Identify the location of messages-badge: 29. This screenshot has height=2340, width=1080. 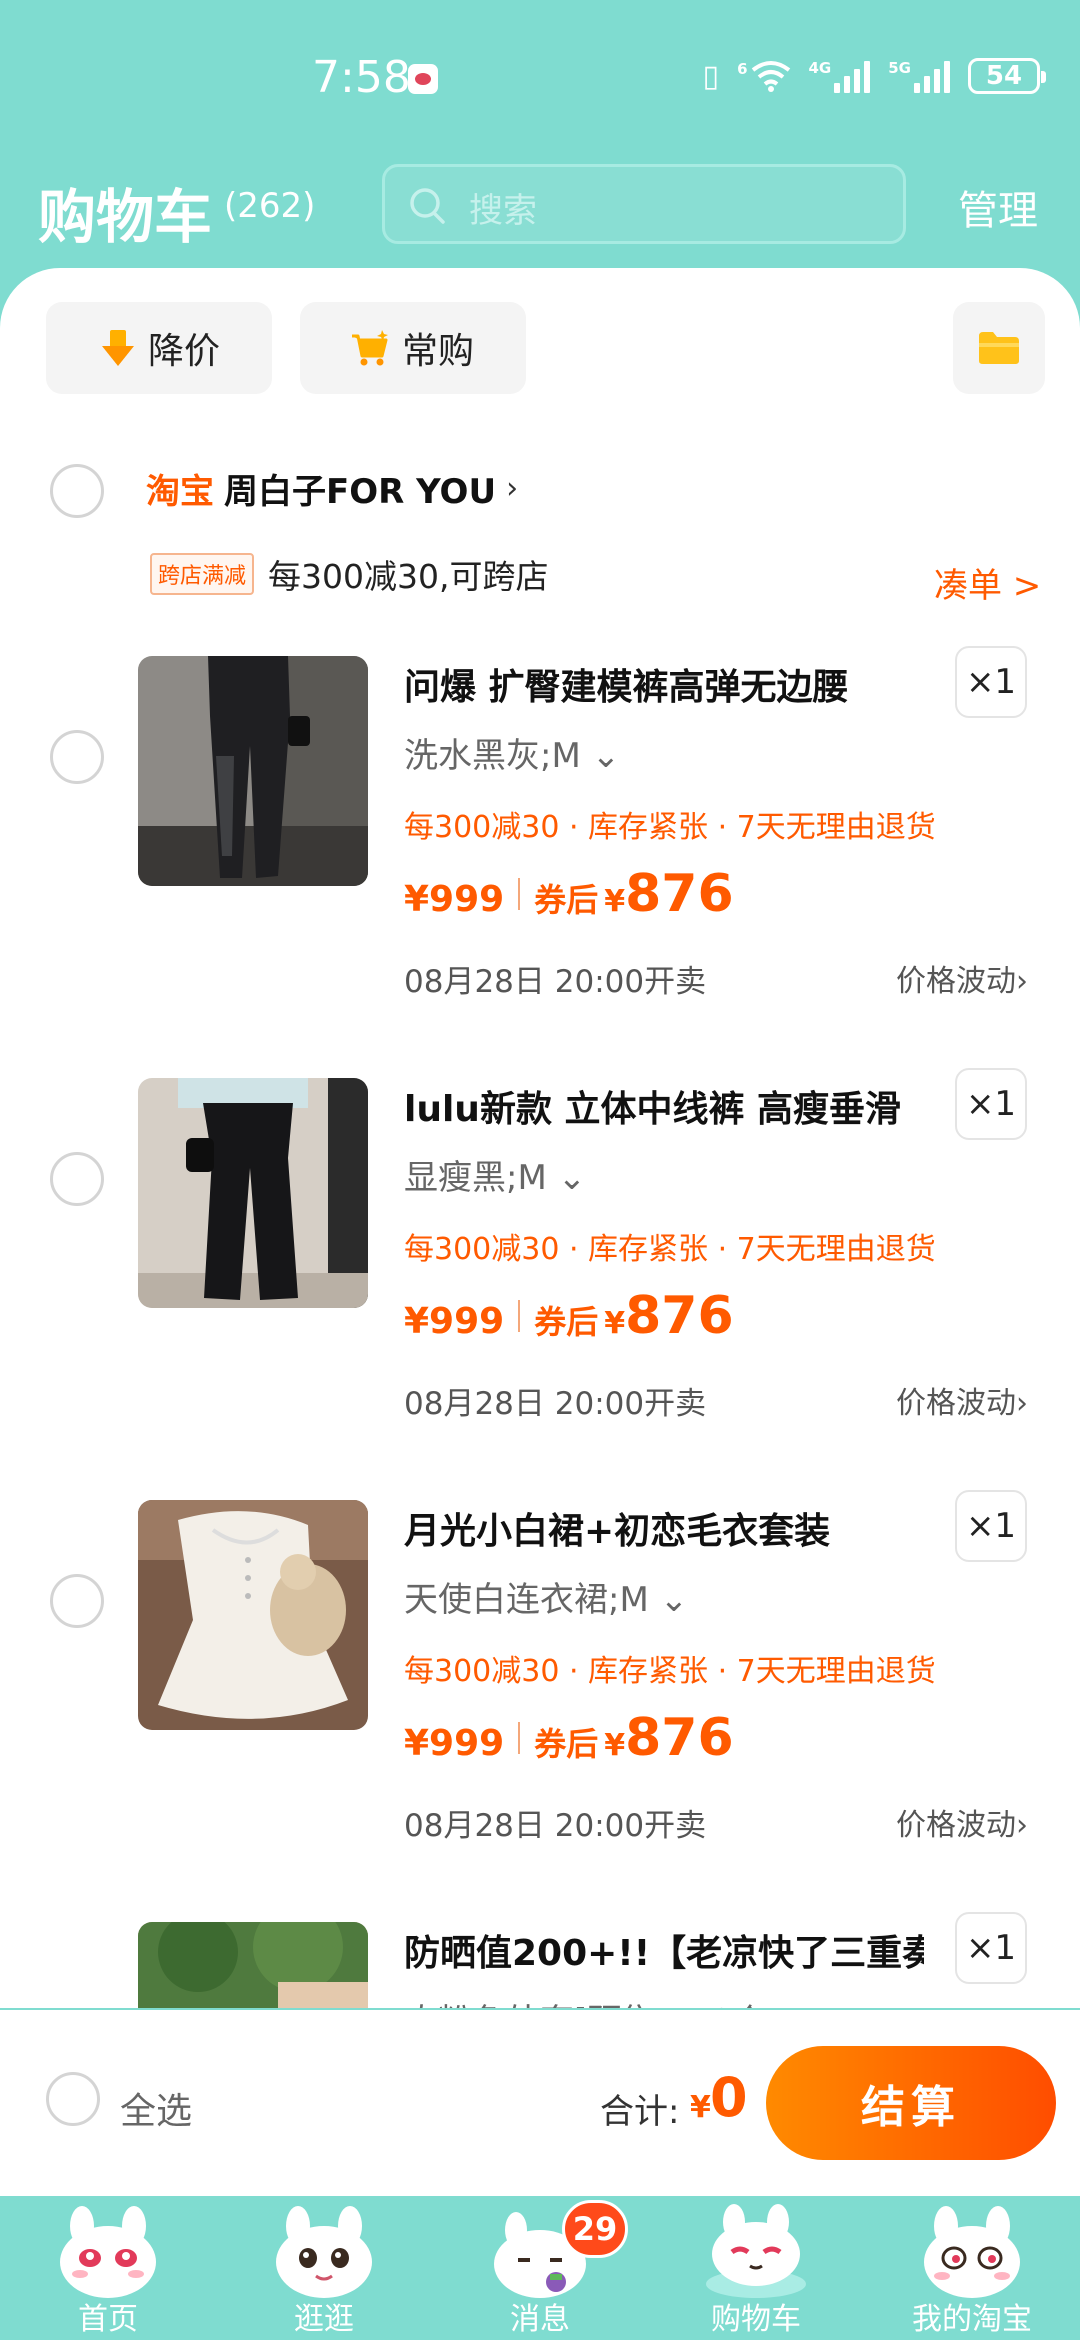
(595, 2229).